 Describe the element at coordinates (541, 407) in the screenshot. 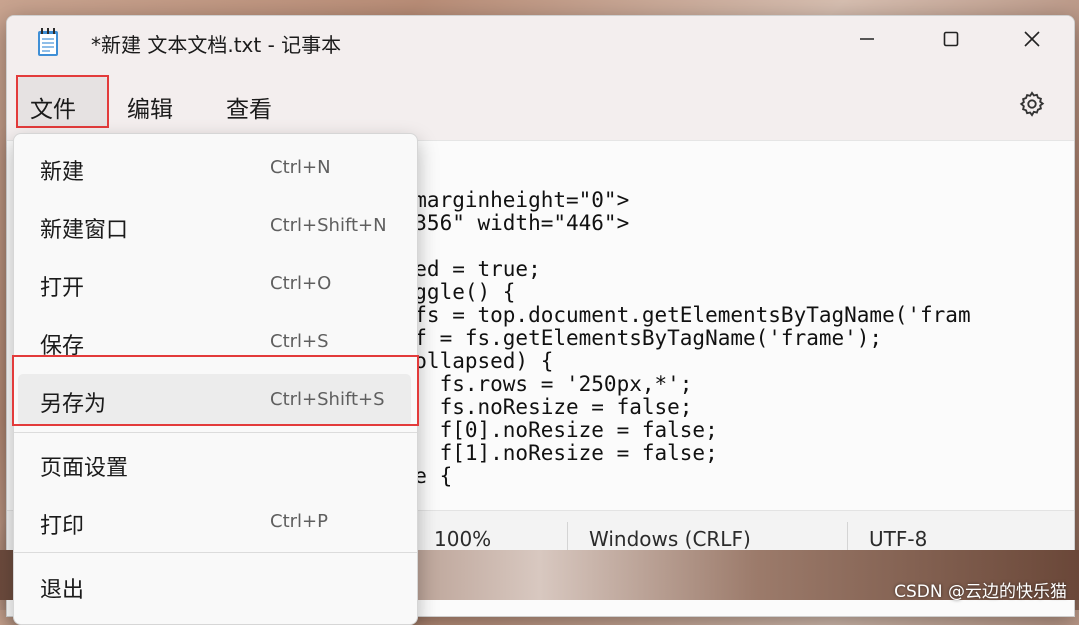

I see `code-line: fs.noResize = false;` at that location.